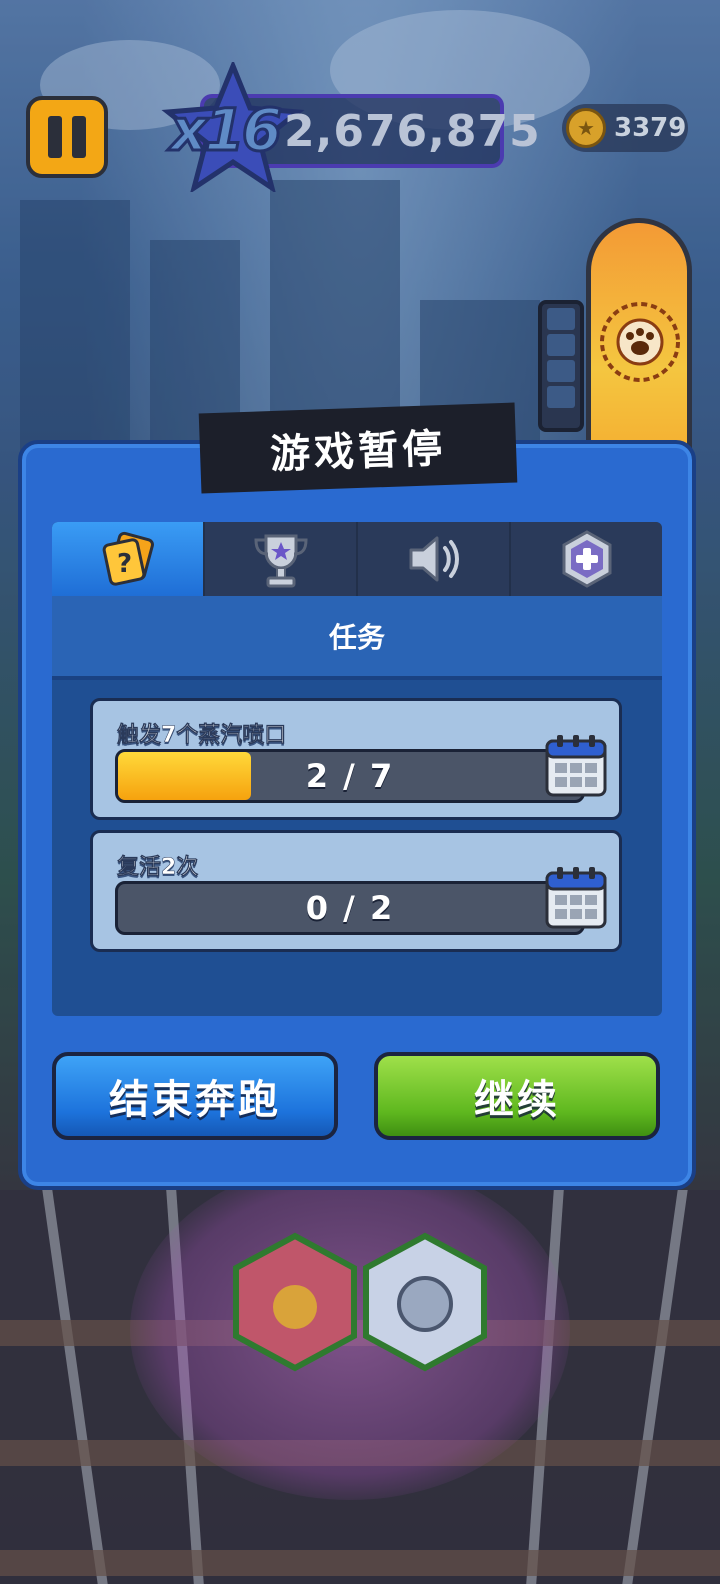  I want to click on pause-title-banner: 游戏暂停, so click(358, 448).